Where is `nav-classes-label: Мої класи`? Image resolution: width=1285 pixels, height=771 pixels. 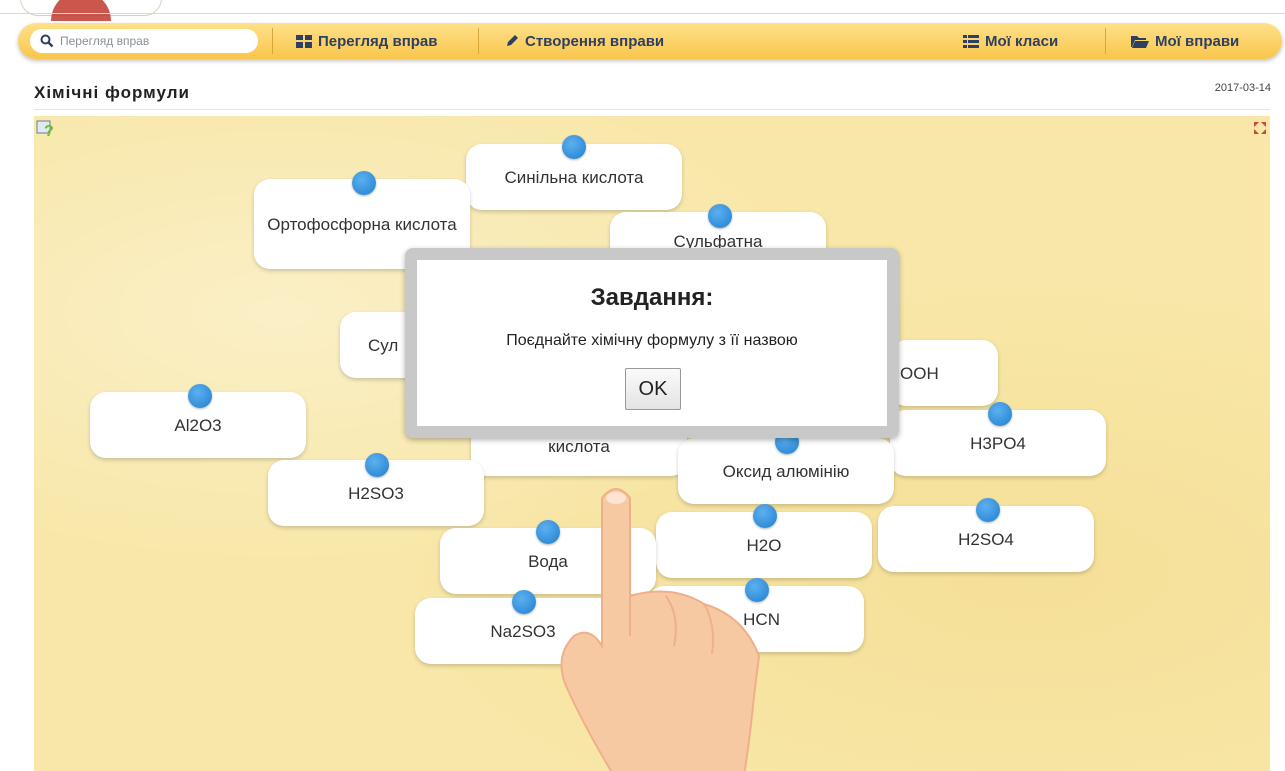
nav-classes-label: Мої класи is located at coordinates (1022, 41).